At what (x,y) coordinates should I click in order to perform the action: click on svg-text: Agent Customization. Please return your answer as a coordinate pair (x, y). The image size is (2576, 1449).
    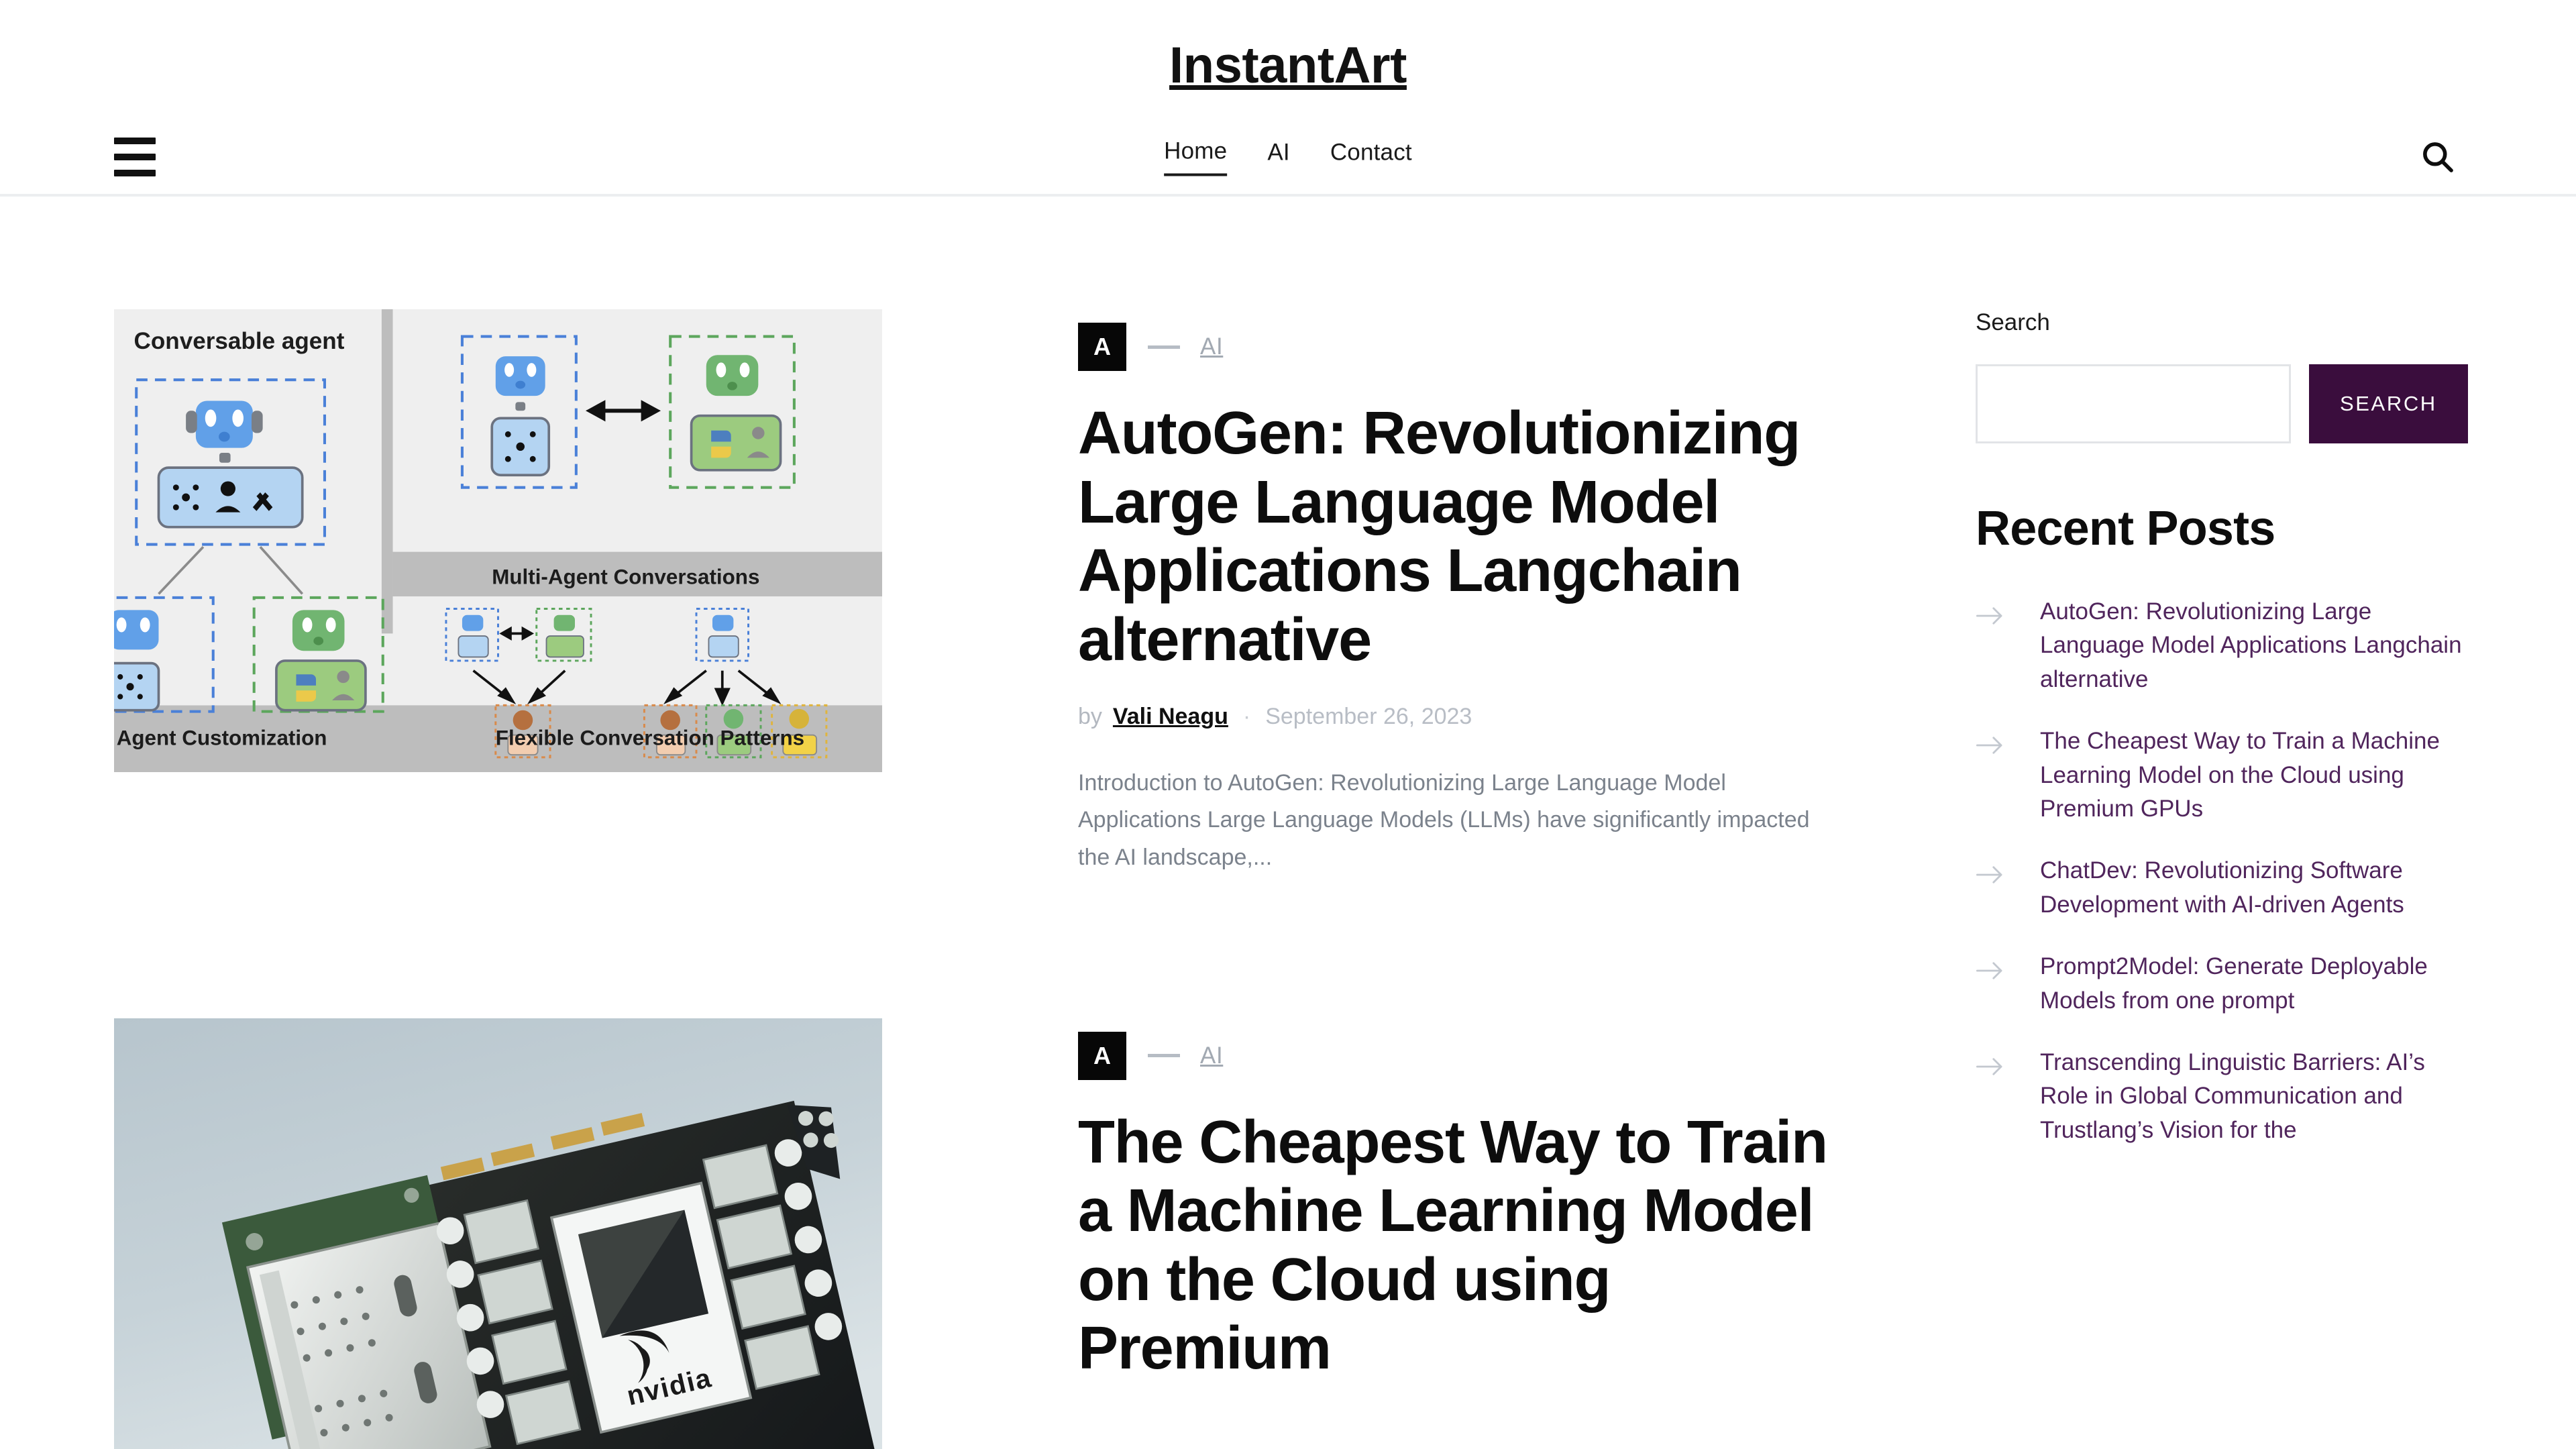
    Looking at the image, I should click on (222, 737).